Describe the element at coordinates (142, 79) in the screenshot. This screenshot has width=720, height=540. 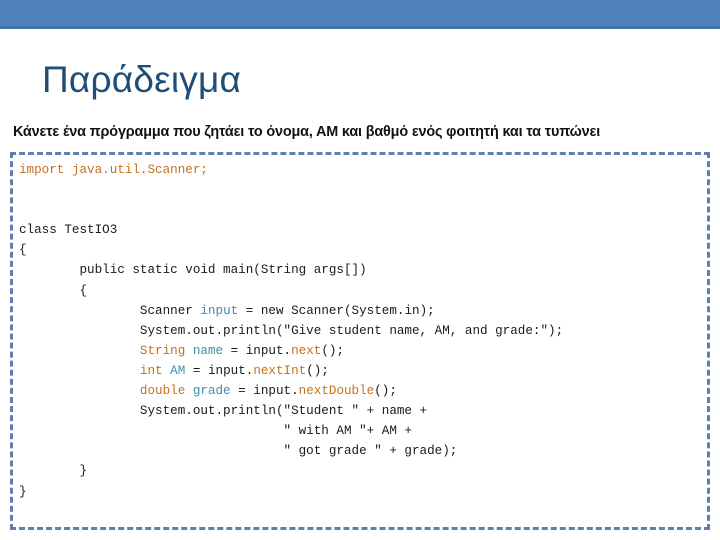
I see `page-title: Παράδειγμα` at that location.